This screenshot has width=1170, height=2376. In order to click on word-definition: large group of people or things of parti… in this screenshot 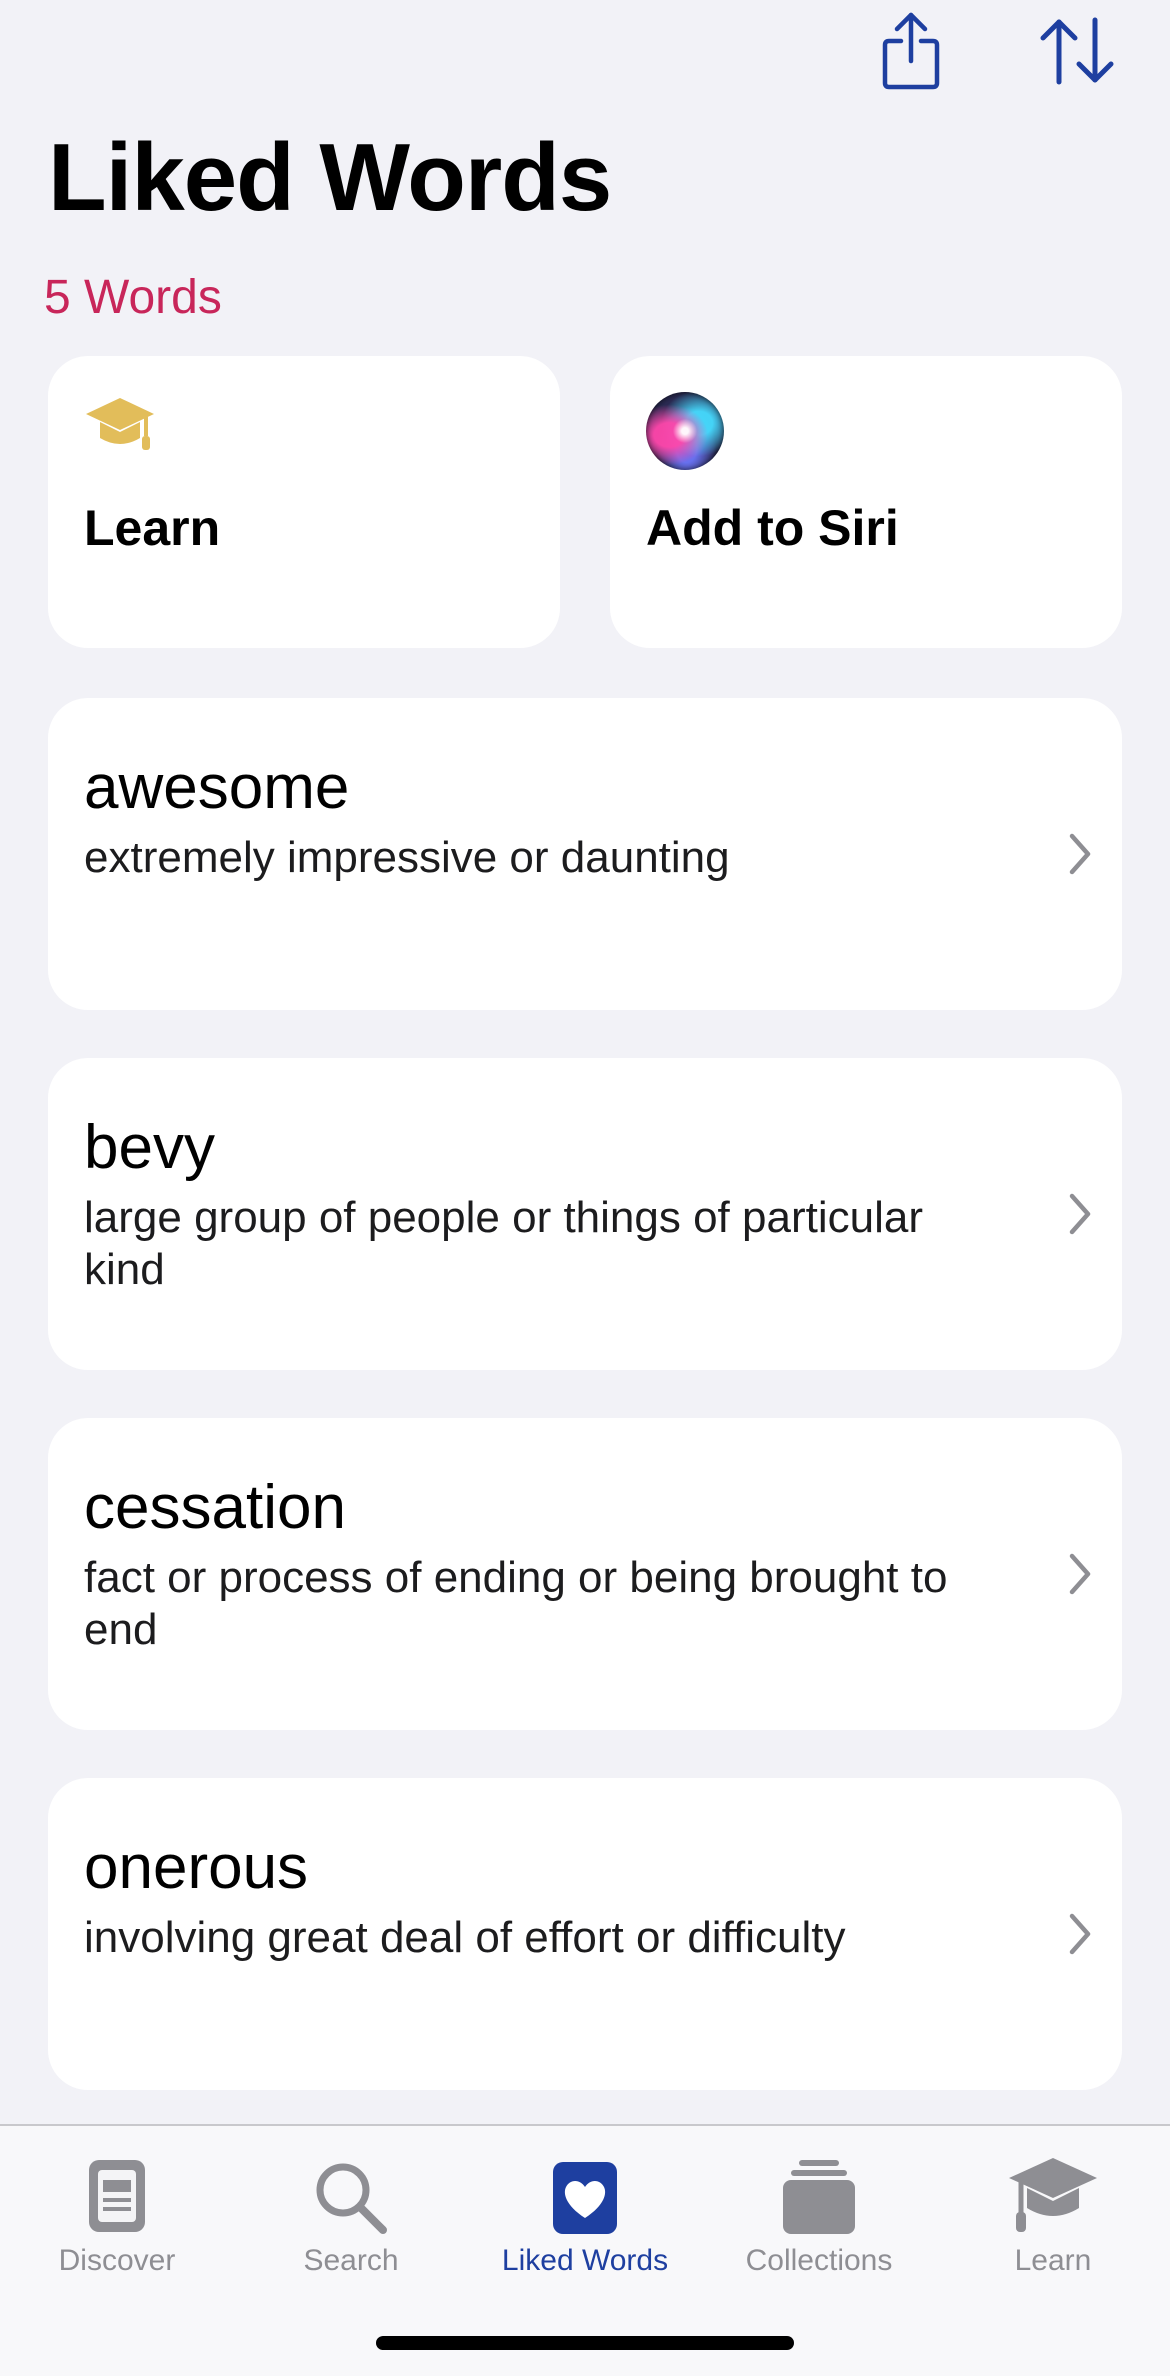, I will do `click(503, 1243)`.